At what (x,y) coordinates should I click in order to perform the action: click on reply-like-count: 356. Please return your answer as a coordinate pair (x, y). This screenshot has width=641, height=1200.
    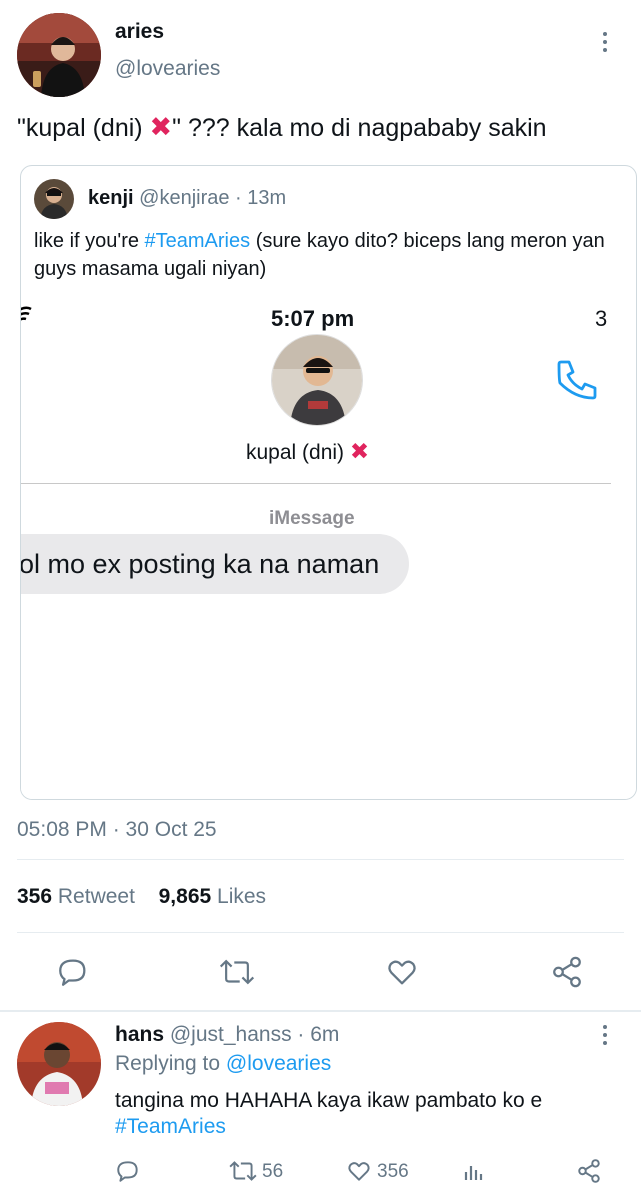
    Looking at the image, I should click on (393, 1171).